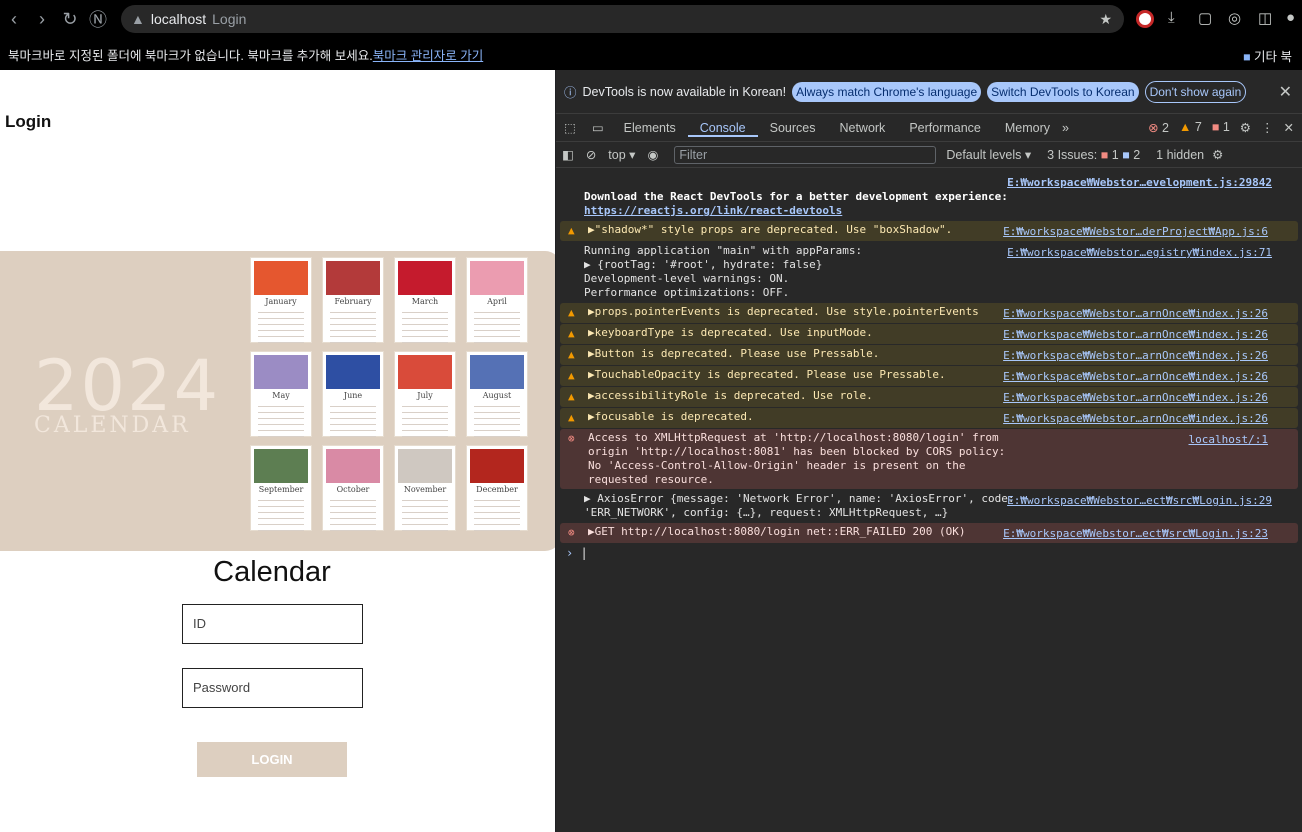 The width and height of the screenshot is (1302, 832). Describe the element at coordinates (928, 211) in the screenshot. I see `message-link: https://reactjs.org/link/react-devtools` at that location.